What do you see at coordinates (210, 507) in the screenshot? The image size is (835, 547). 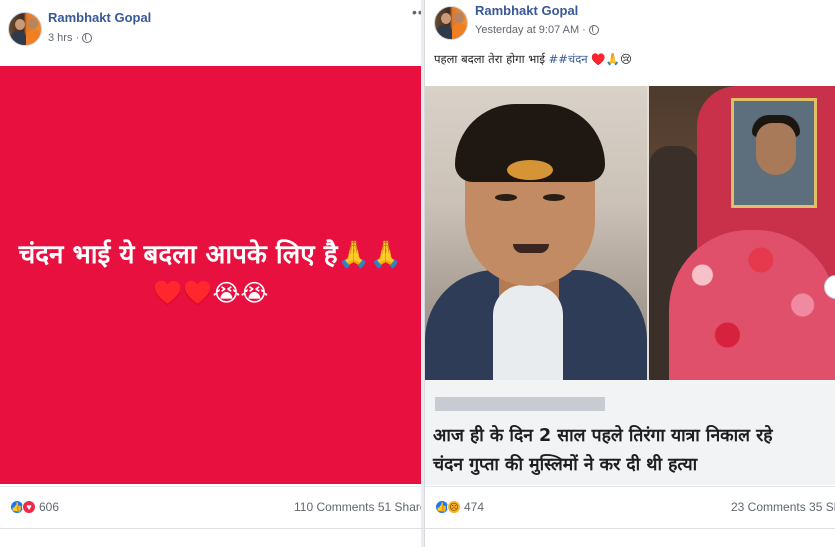 I see `post-footer: 👍 ♥ 606 110 Comments 51 Shares` at bounding box center [210, 507].